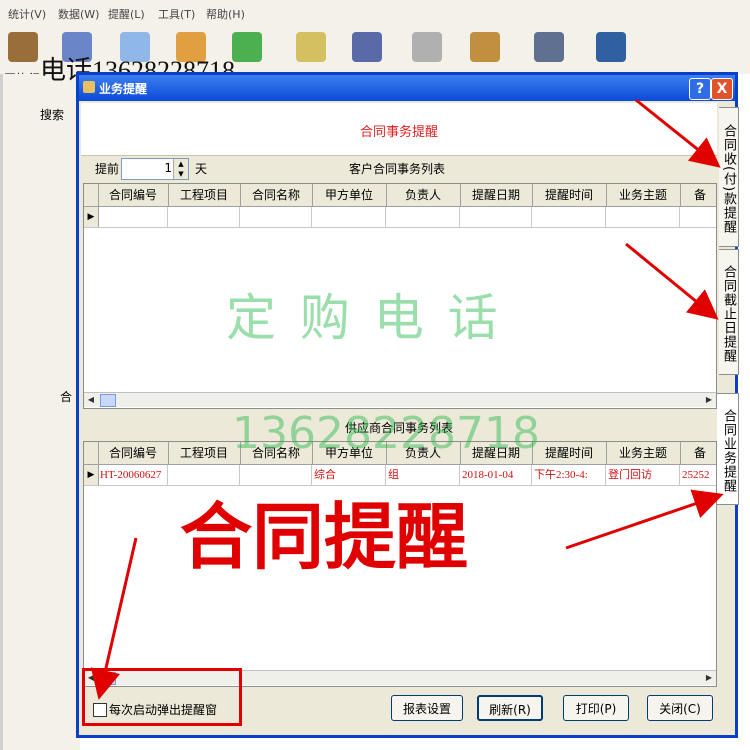 Image resolution: width=750 pixels, height=750 pixels. What do you see at coordinates (349, 195) in the screenshot?
I see `col-header: 甲方单位` at bounding box center [349, 195].